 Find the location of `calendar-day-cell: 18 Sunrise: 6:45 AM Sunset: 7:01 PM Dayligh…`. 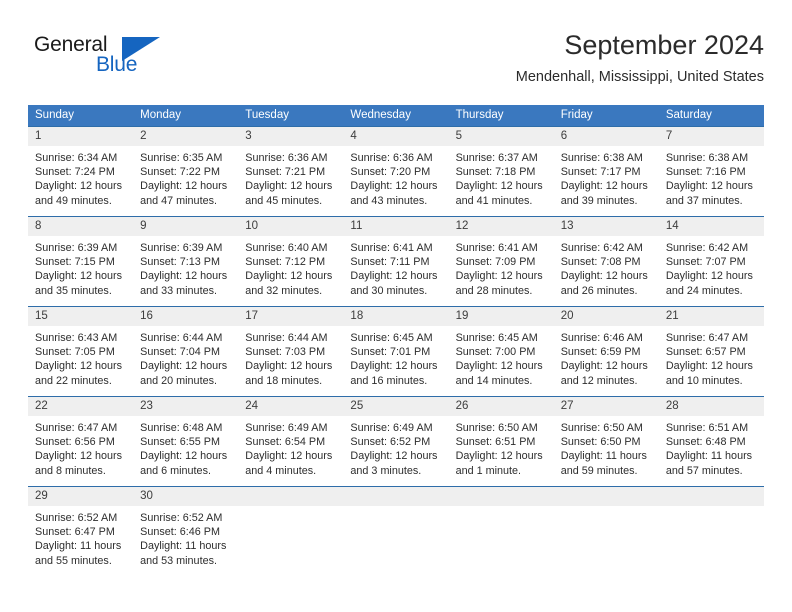

calendar-day-cell: 18 Sunrise: 6:45 AM Sunset: 7:01 PM Dayligh… is located at coordinates (396, 351).